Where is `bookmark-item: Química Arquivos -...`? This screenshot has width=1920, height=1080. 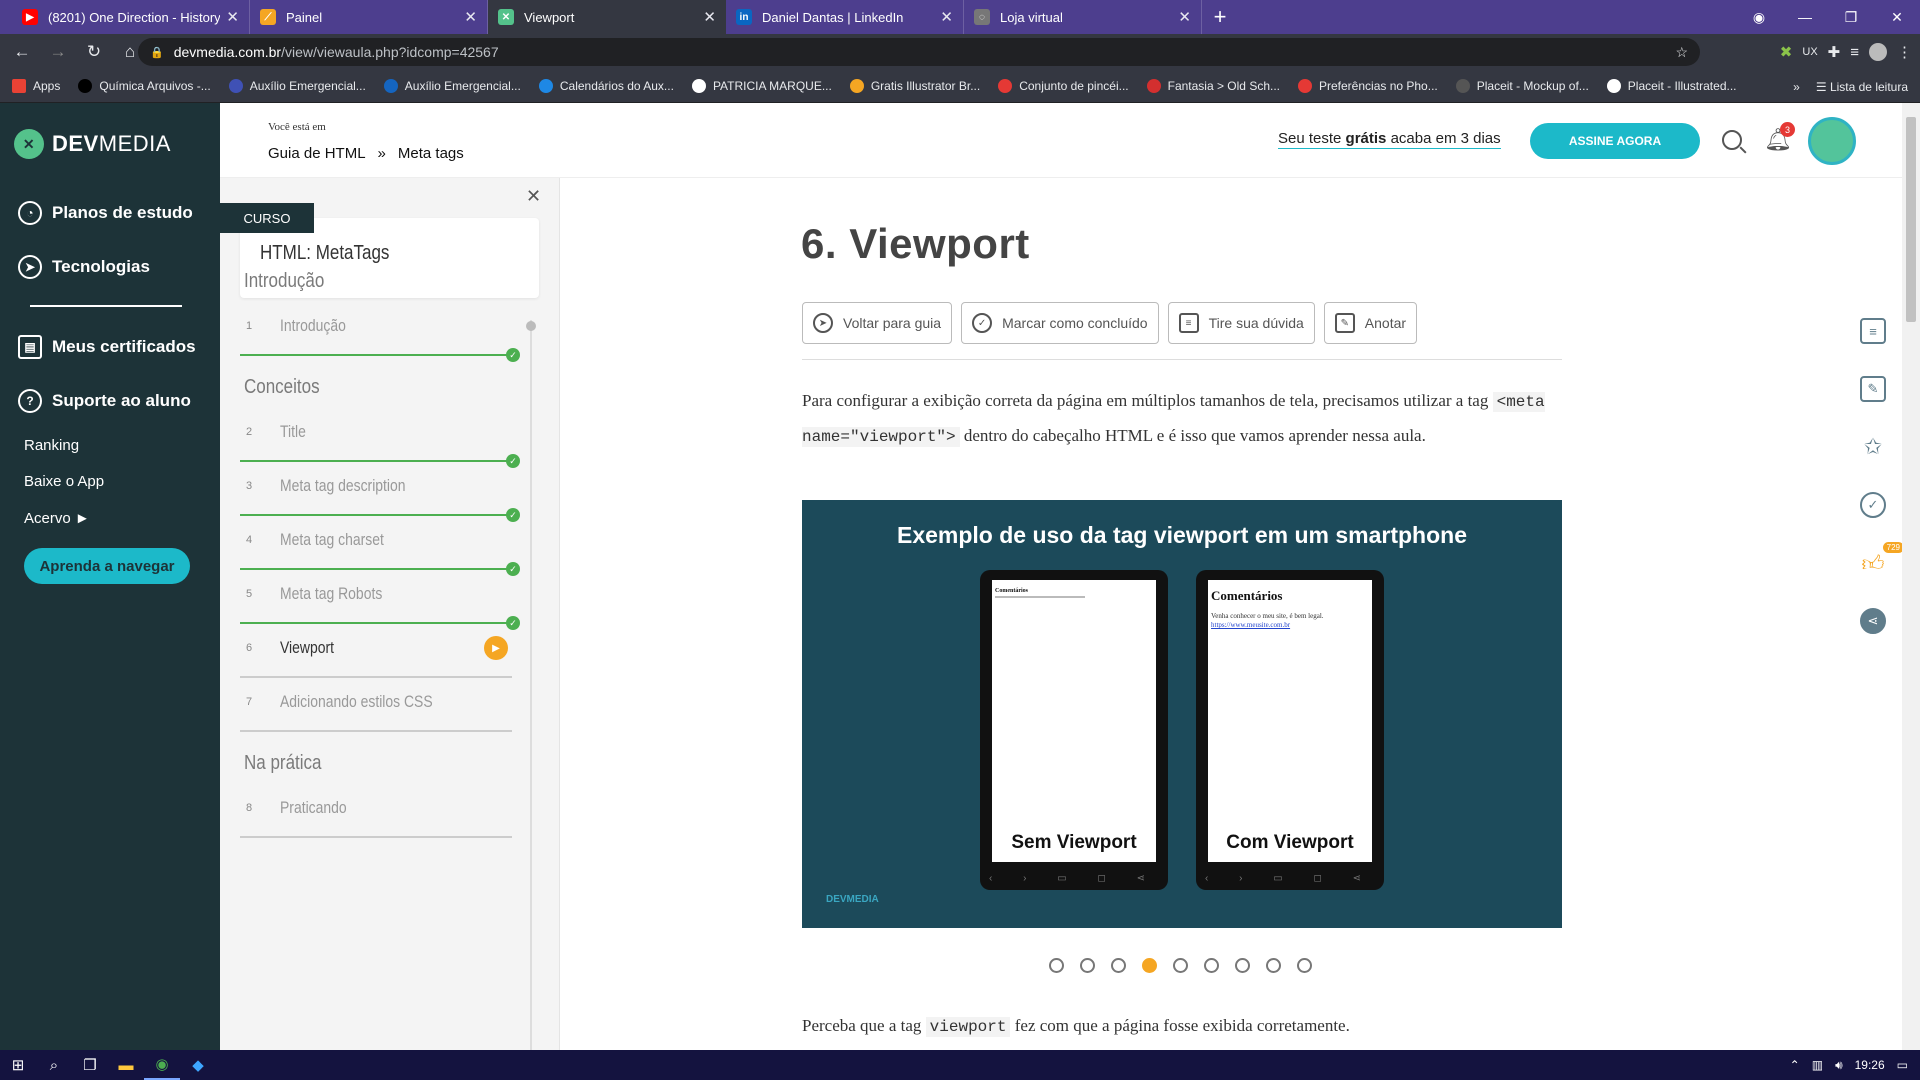 bookmark-item: Química Arquivos -... is located at coordinates (144, 86).